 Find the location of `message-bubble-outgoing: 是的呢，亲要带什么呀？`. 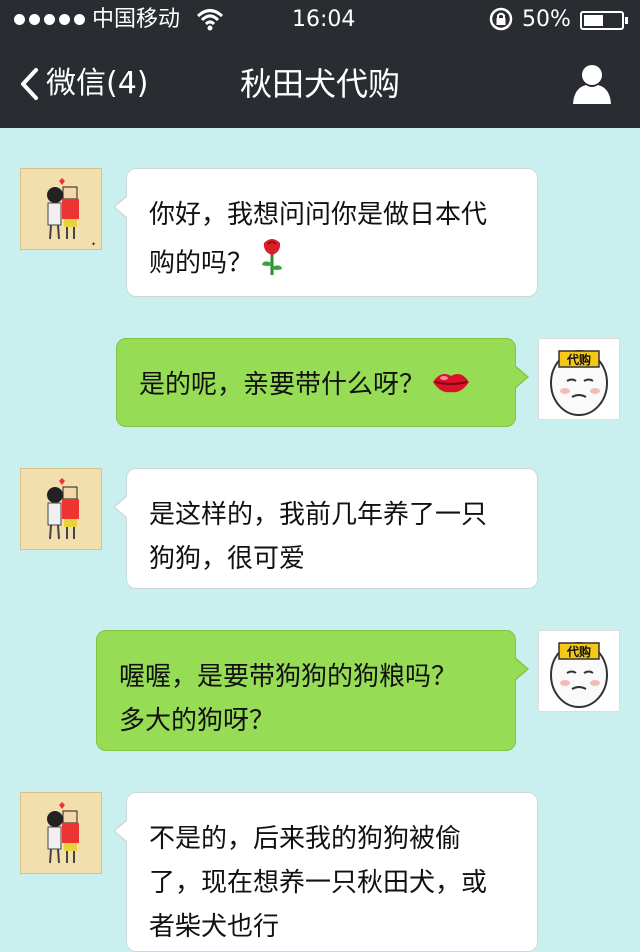

message-bubble-outgoing: 是的呢，亲要带什么呀？ is located at coordinates (322, 382).